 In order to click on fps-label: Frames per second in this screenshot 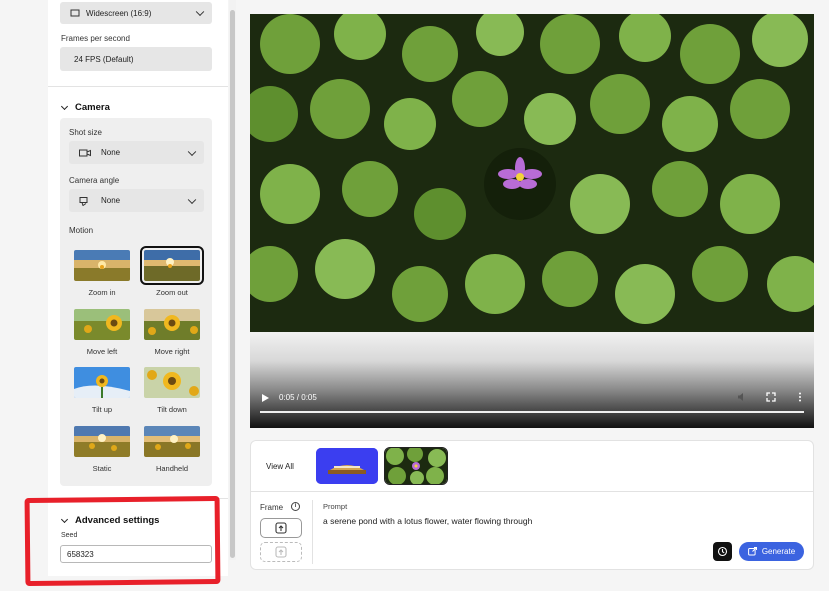, I will do `click(95, 38)`.